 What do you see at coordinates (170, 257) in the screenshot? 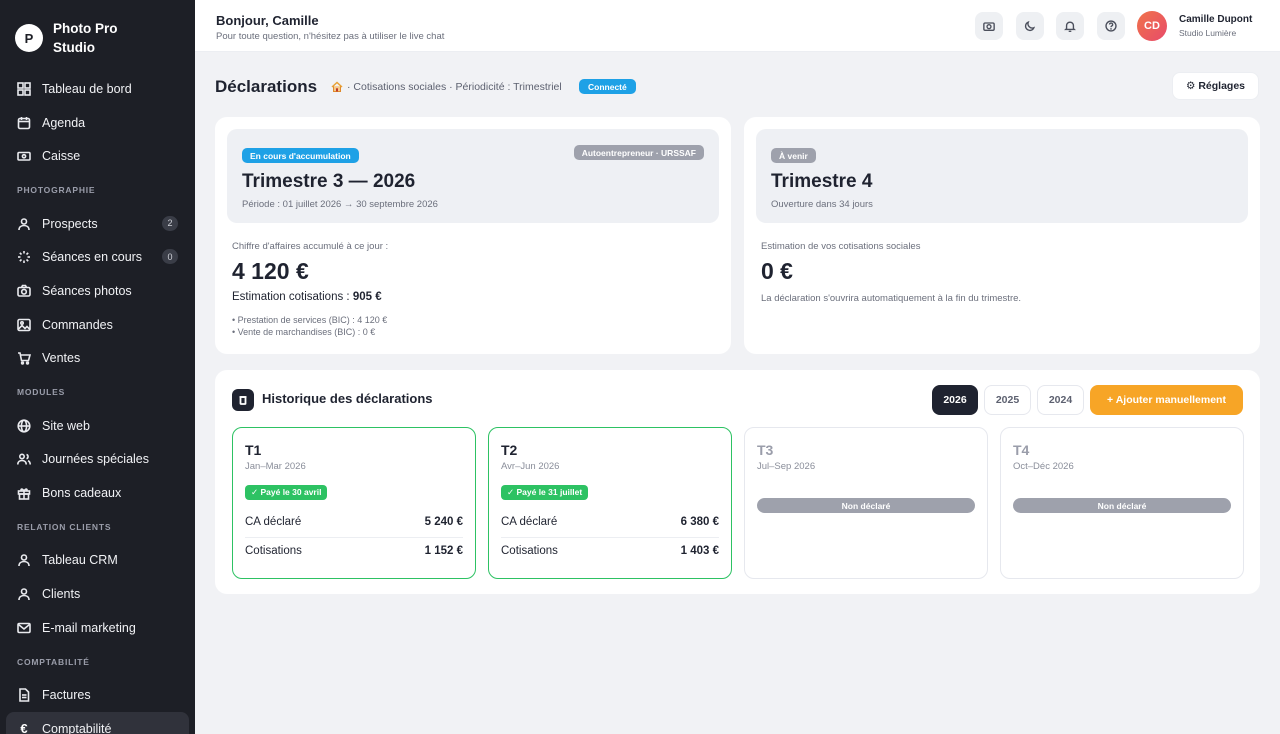
I see `seances-count-badge: 0` at bounding box center [170, 257].